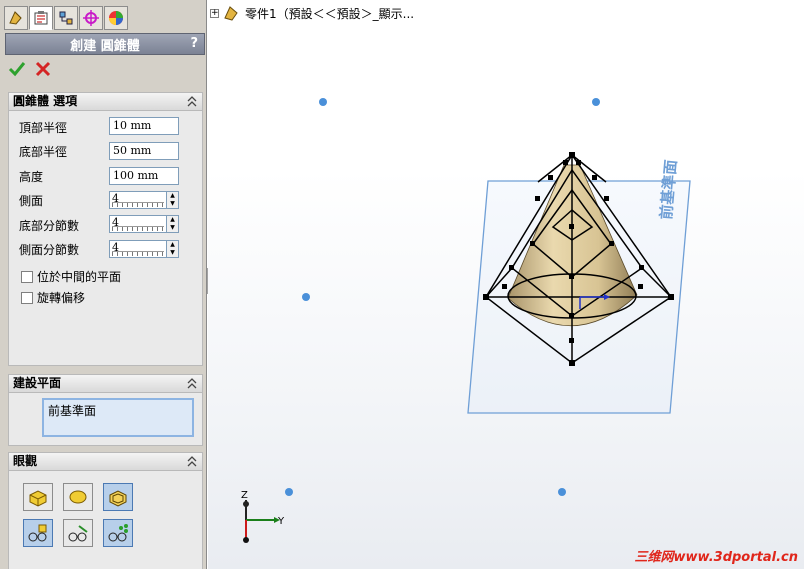 The width and height of the screenshot is (804, 569). I want to click on construction-plane-header: 建設平面, so click(105, 384).